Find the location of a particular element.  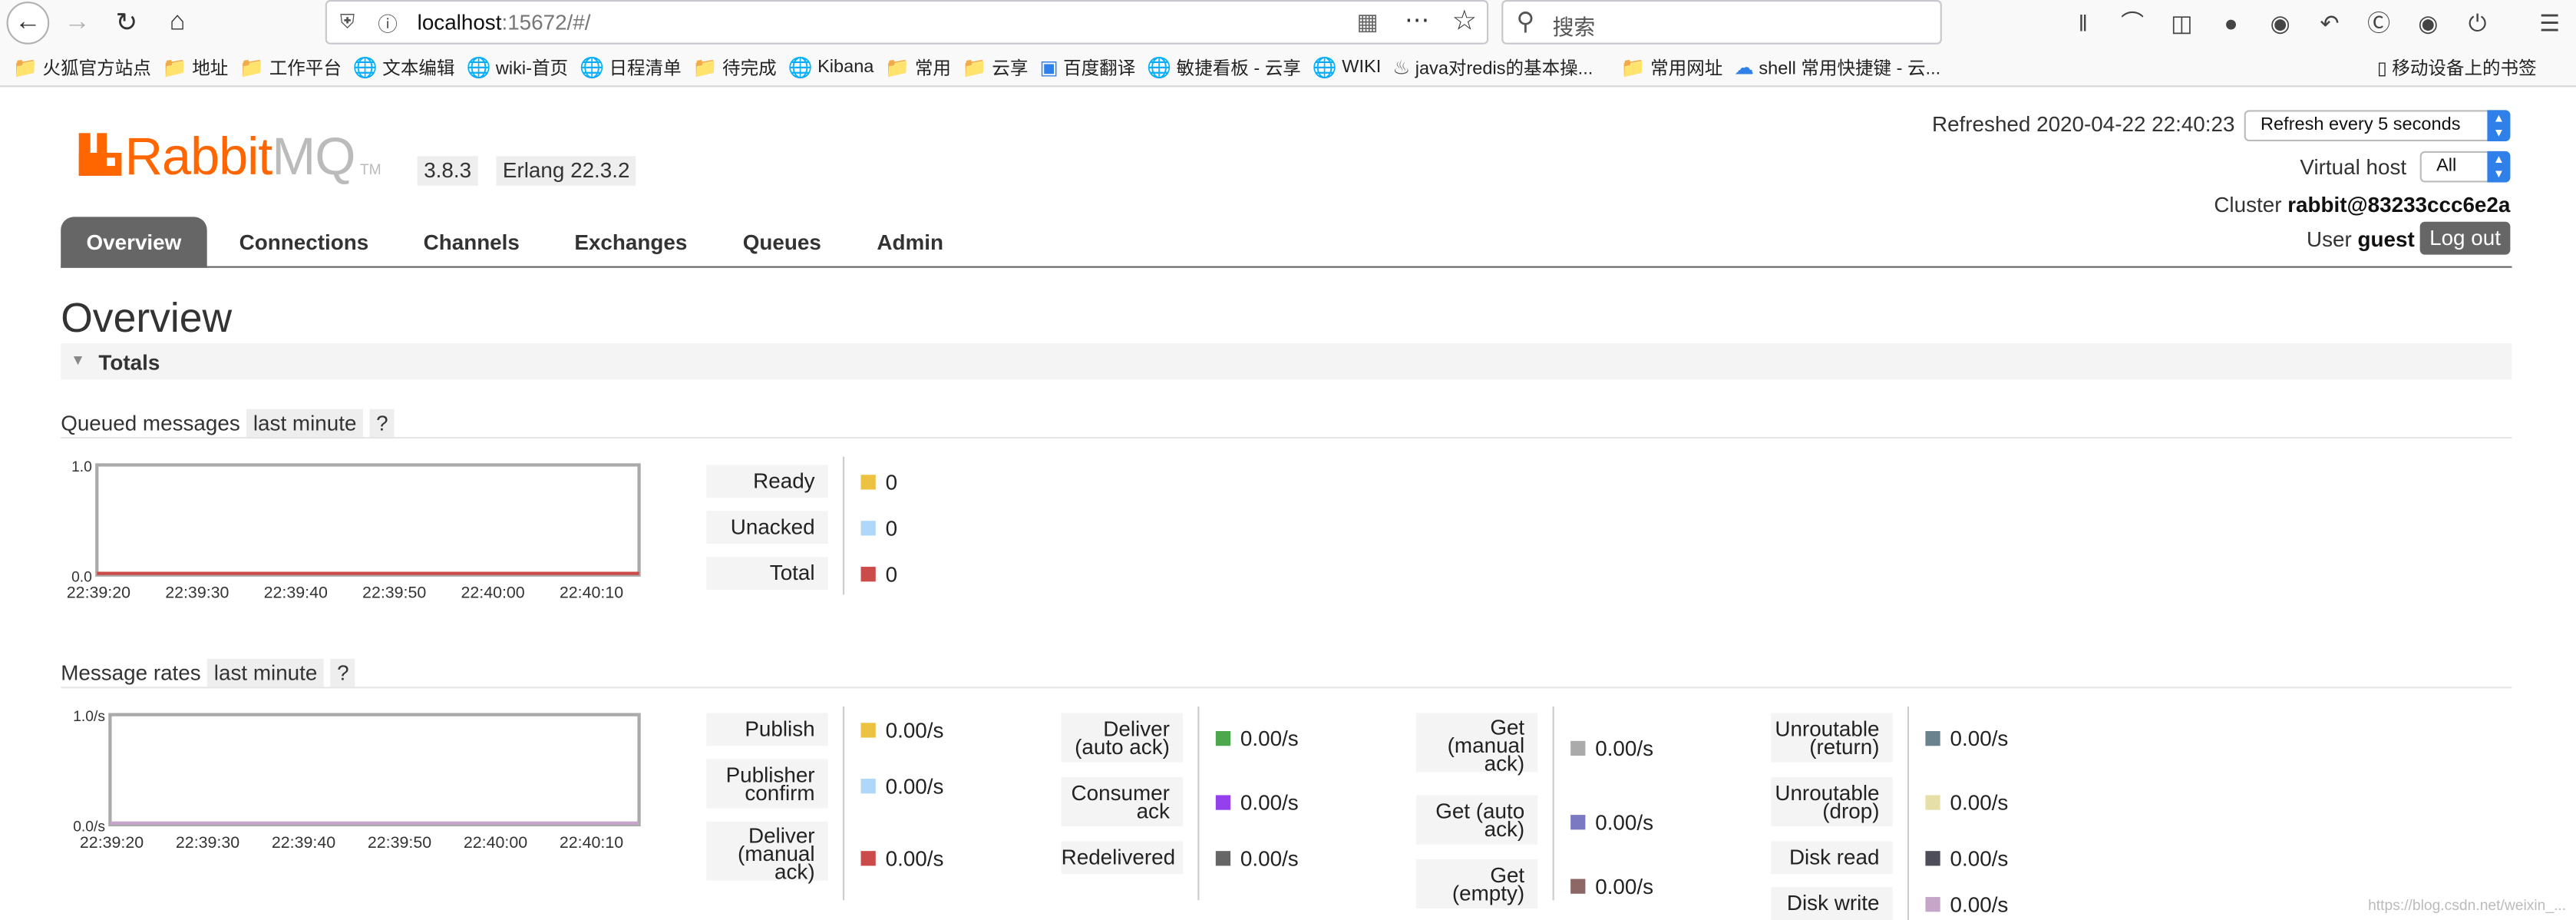

message-rates-title: Message rates last minute ? is located at coordinates (208, 672).